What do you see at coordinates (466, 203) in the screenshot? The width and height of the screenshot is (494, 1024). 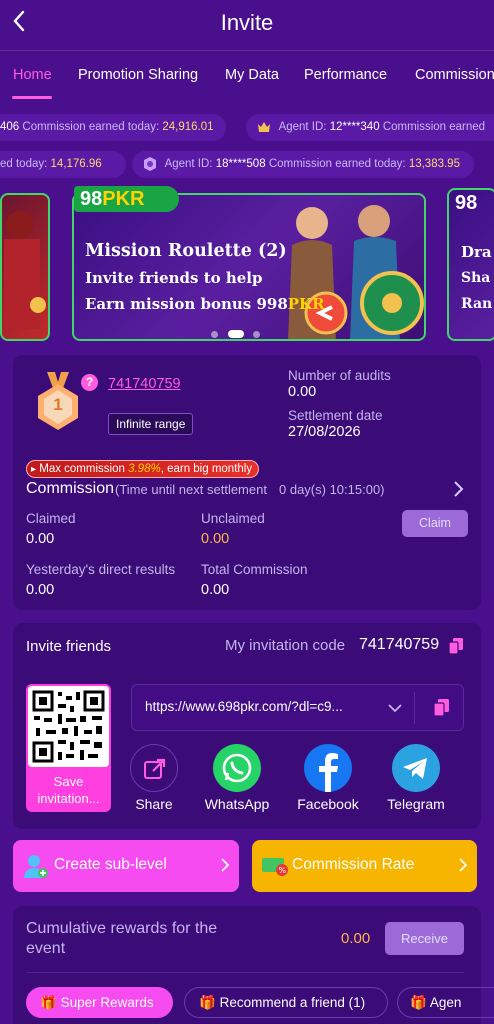 I see `98pkr-logo: 98` at bounding box center [466, 203].